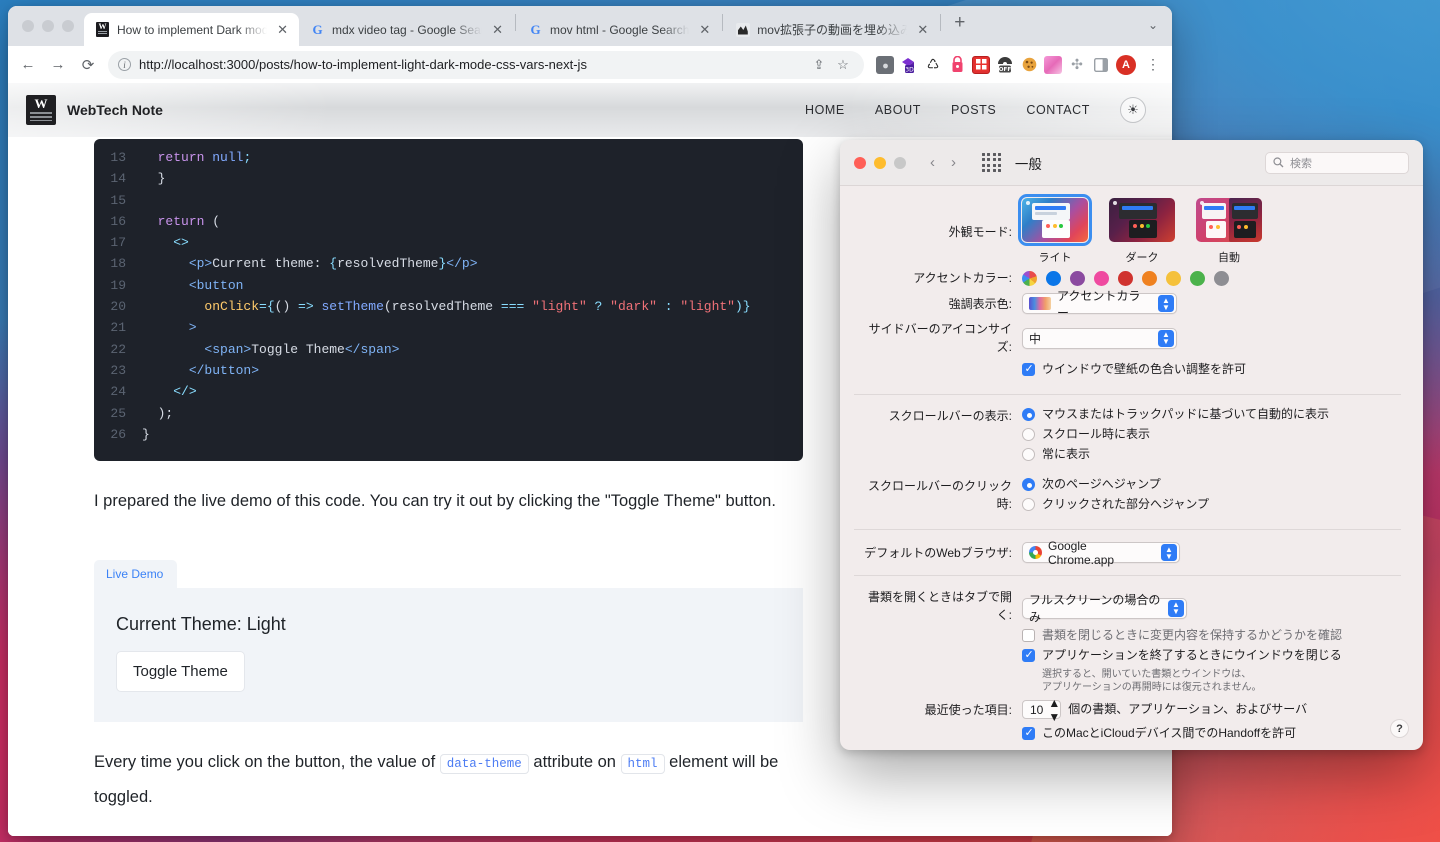 This screenshot has width=1440, height=842. What do you see at coordinates (88, 65) in the screenshot?
I see `reload-button: ⟳` at bounding box center [88, 65].